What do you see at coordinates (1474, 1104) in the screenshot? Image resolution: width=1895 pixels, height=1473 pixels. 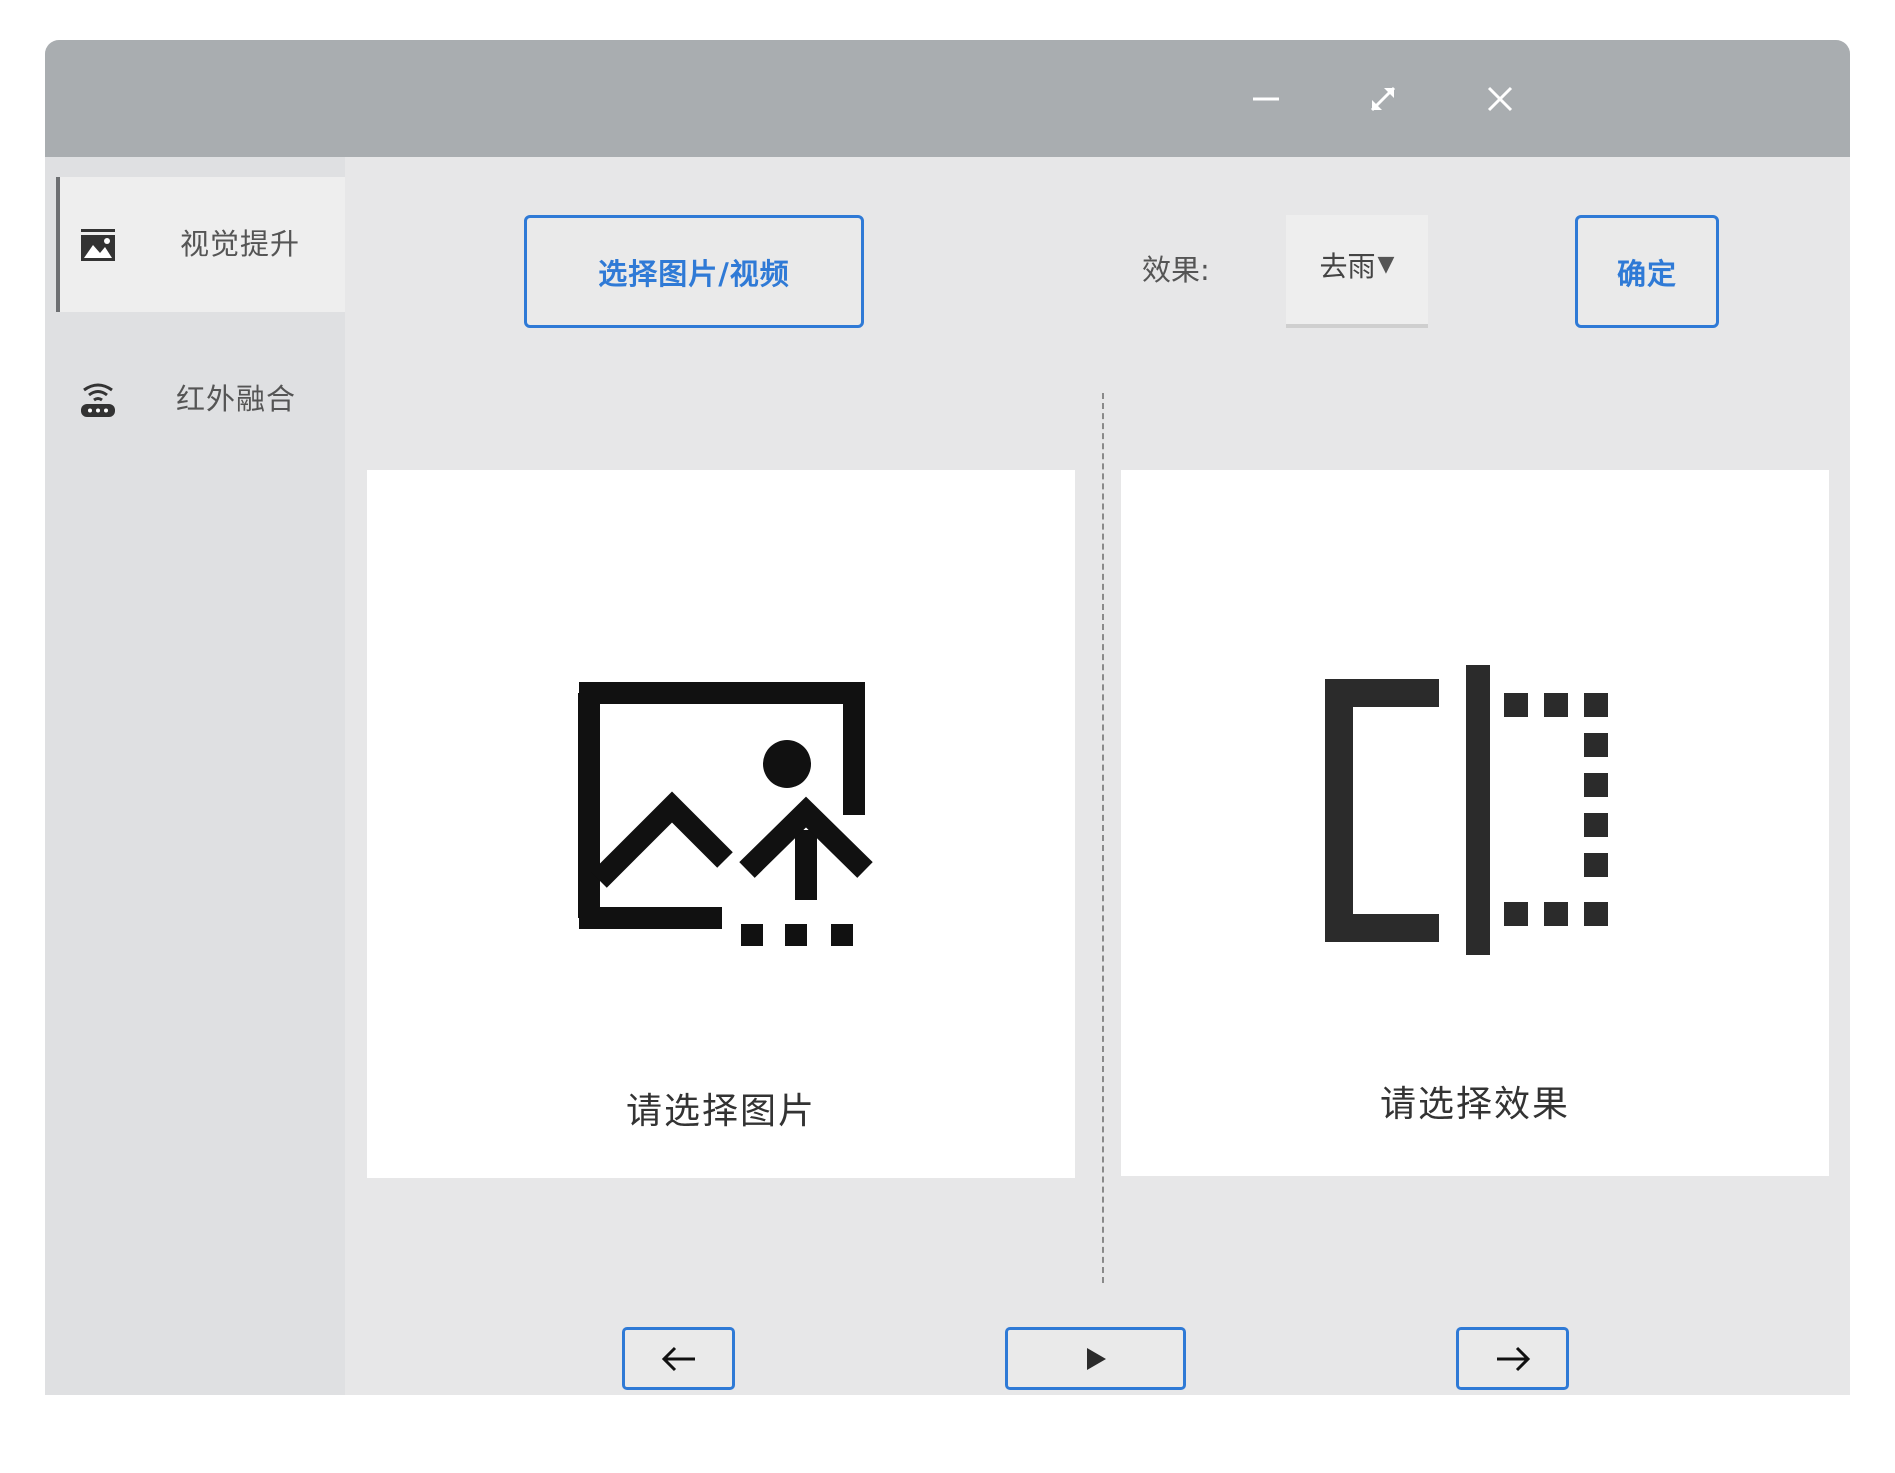 I see `effect-placeholder-text: 请选择效果` at bounding box center [1474, 1104].